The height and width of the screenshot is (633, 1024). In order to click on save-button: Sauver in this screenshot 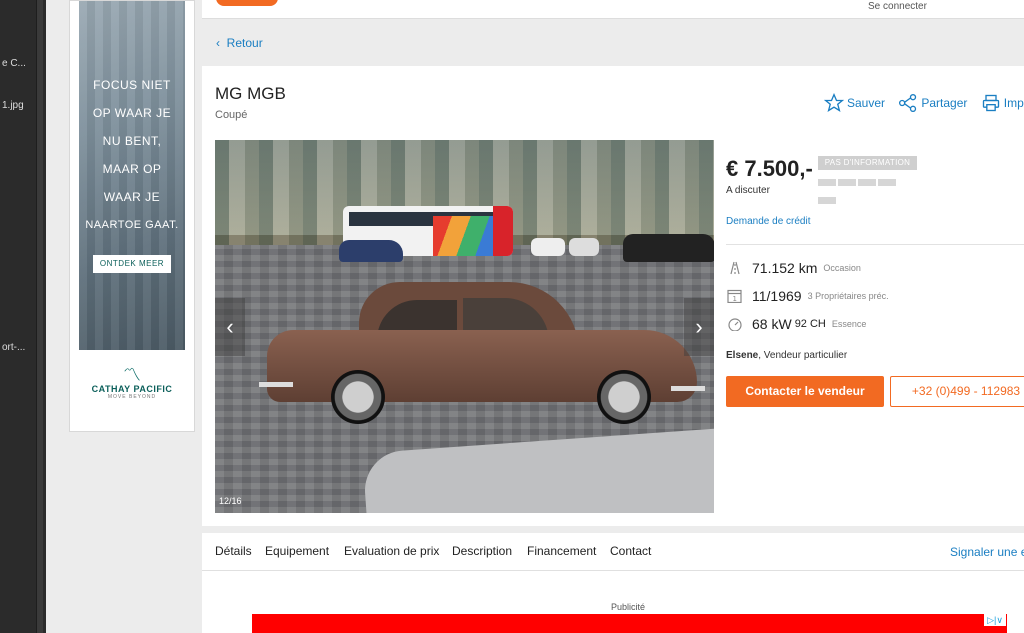, I will do `click(854, 103)`.